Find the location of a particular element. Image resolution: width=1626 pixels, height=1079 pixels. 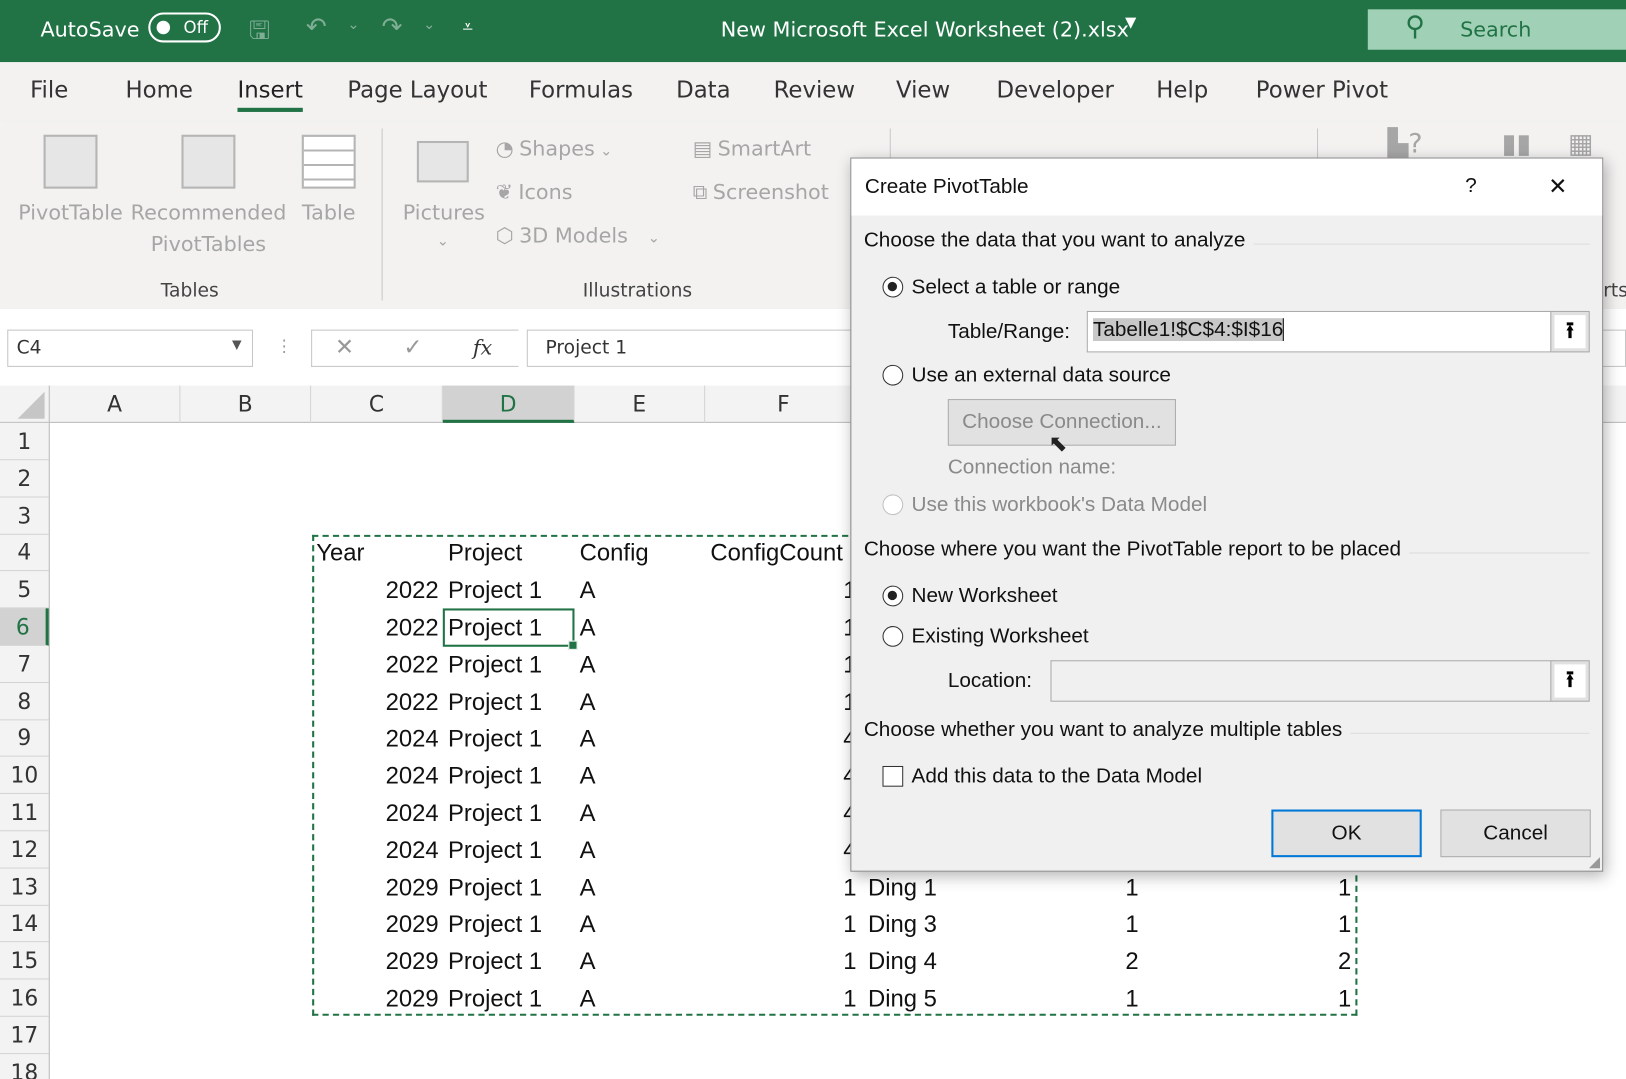

redo-icon: ↷ is located at coordinates (392, 26).